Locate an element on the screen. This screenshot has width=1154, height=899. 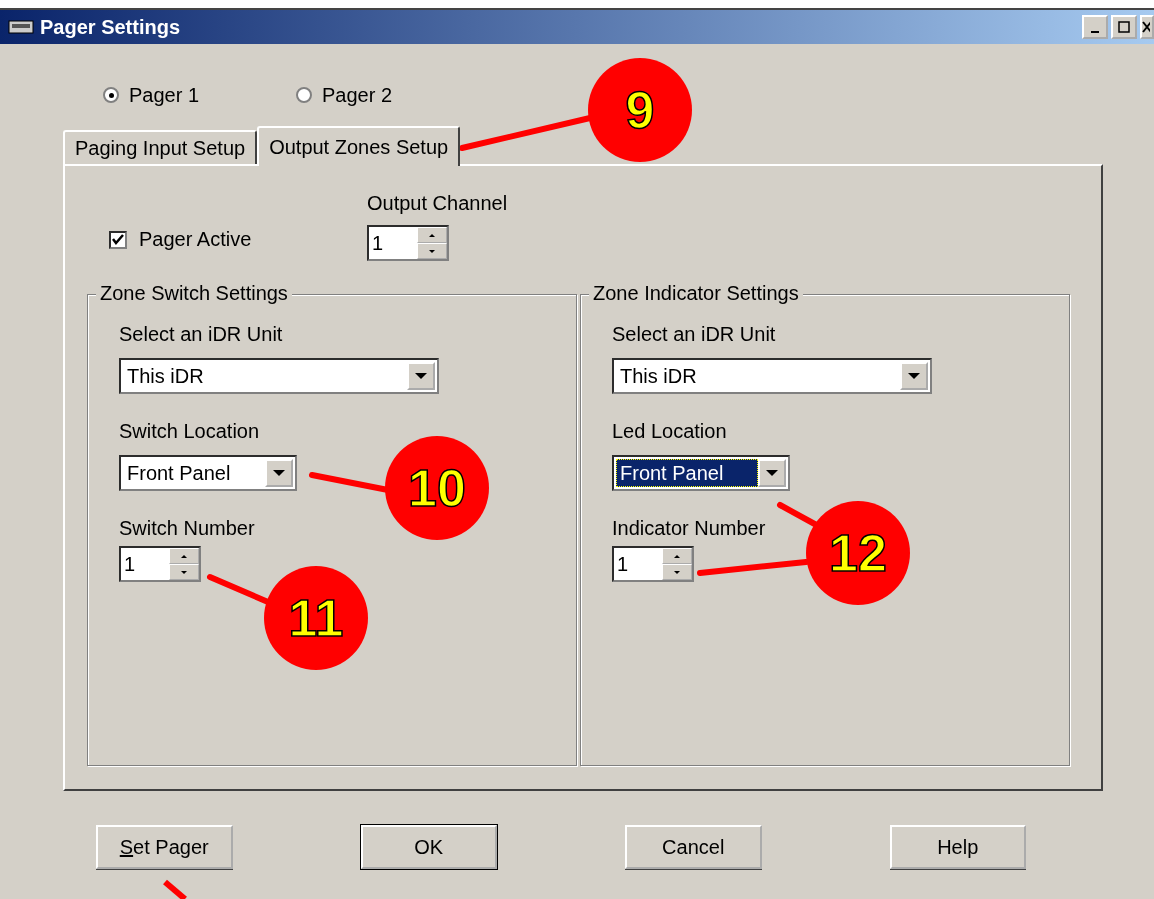
dialog-button: OK is located at coordinates (428, 847).